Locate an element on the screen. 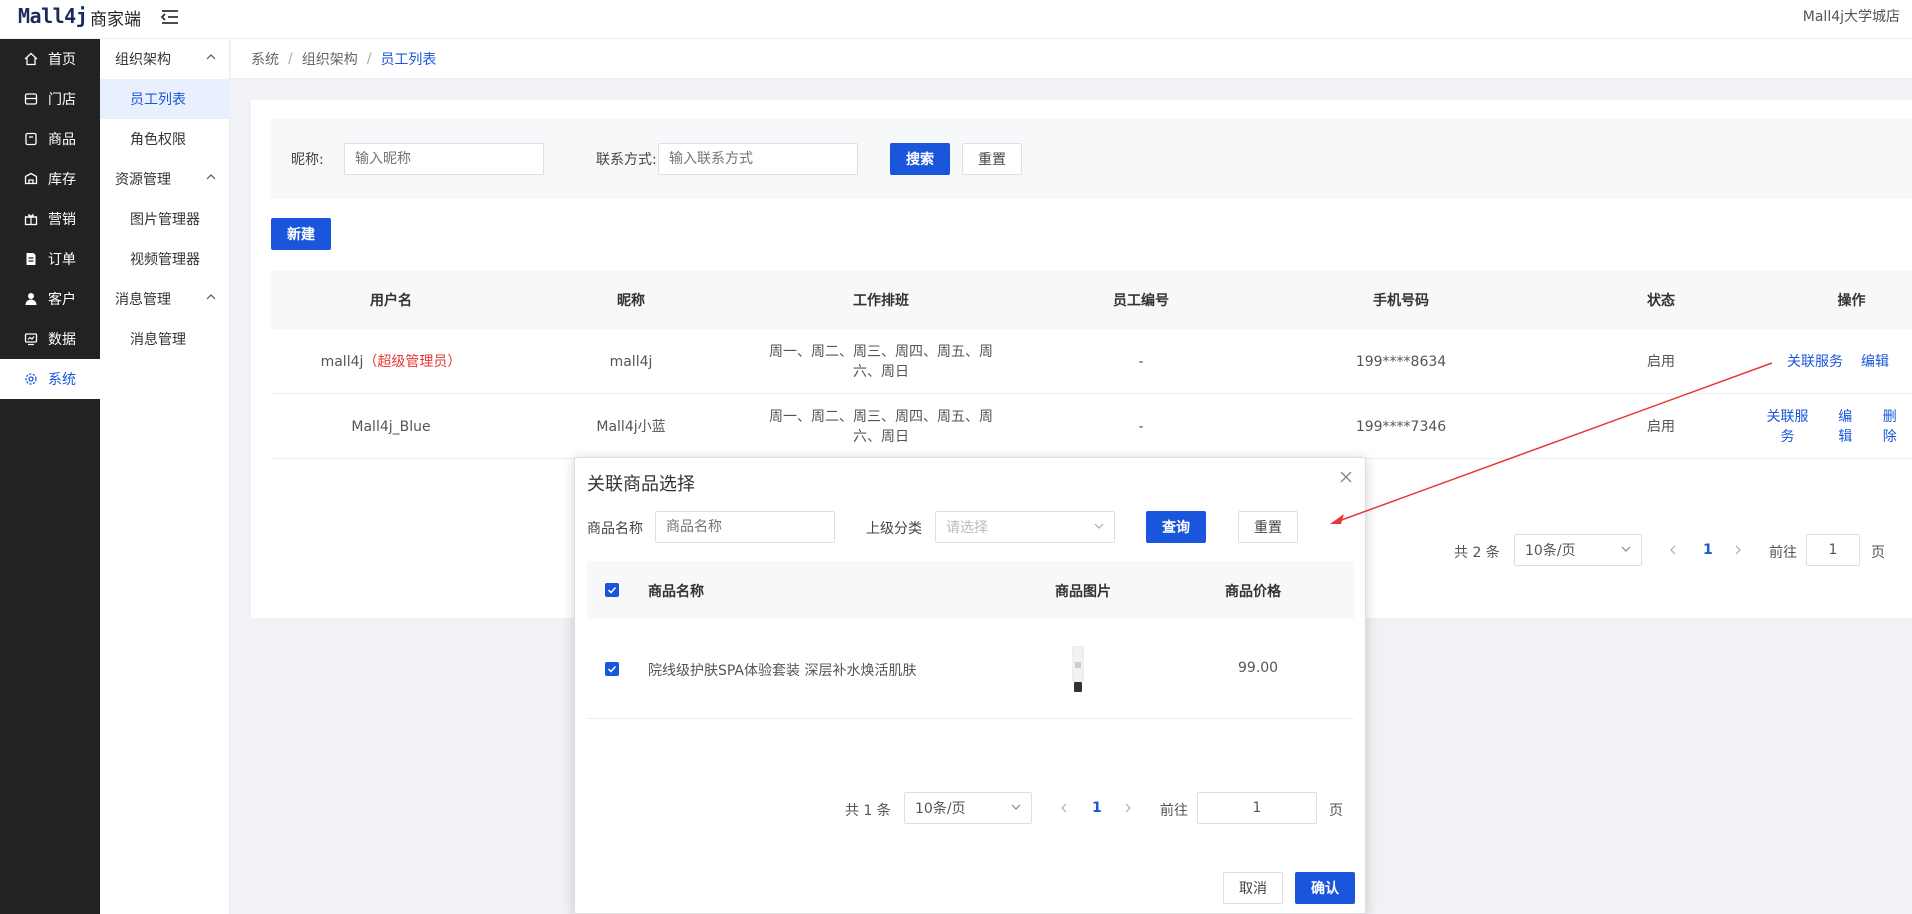 The width and height of the screenshot is (1912, 914). page-size-value: 10条/页 is located at coordinates (1550, 551).